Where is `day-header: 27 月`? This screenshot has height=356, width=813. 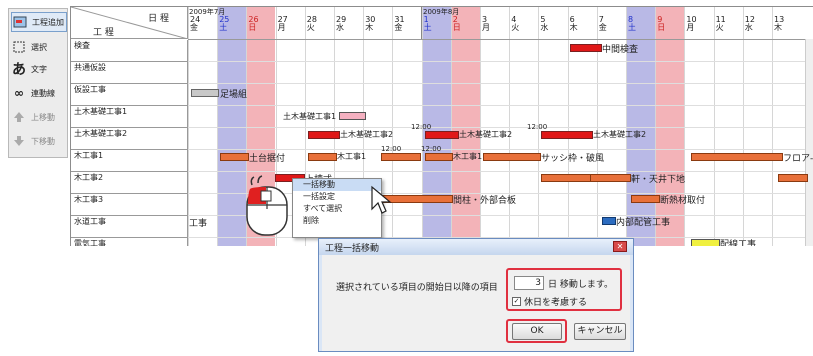
day-header: 27 月 is located at coordinates (283, 24).